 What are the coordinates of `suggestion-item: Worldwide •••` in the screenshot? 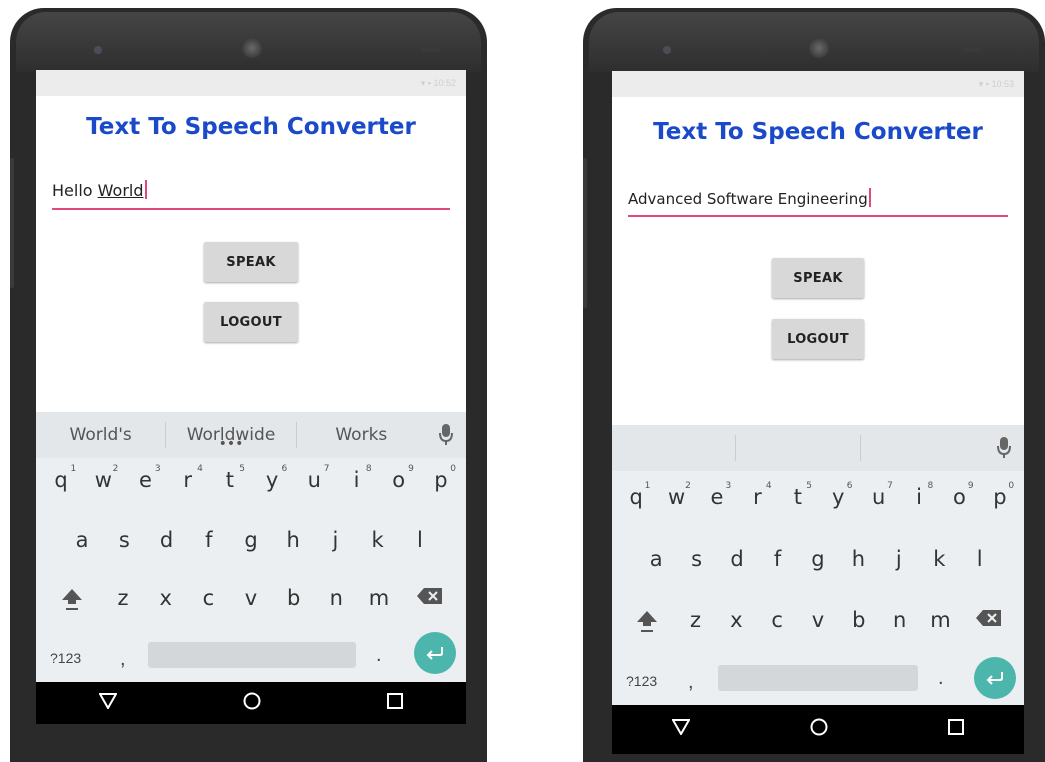 It's located at (230, 438).